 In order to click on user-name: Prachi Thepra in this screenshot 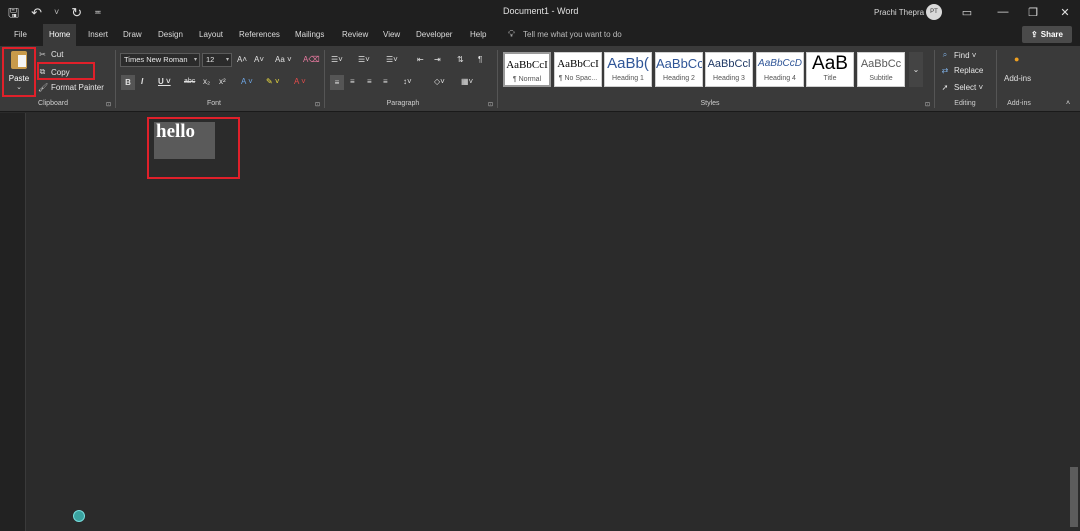, I will do `click(899, 12)`.